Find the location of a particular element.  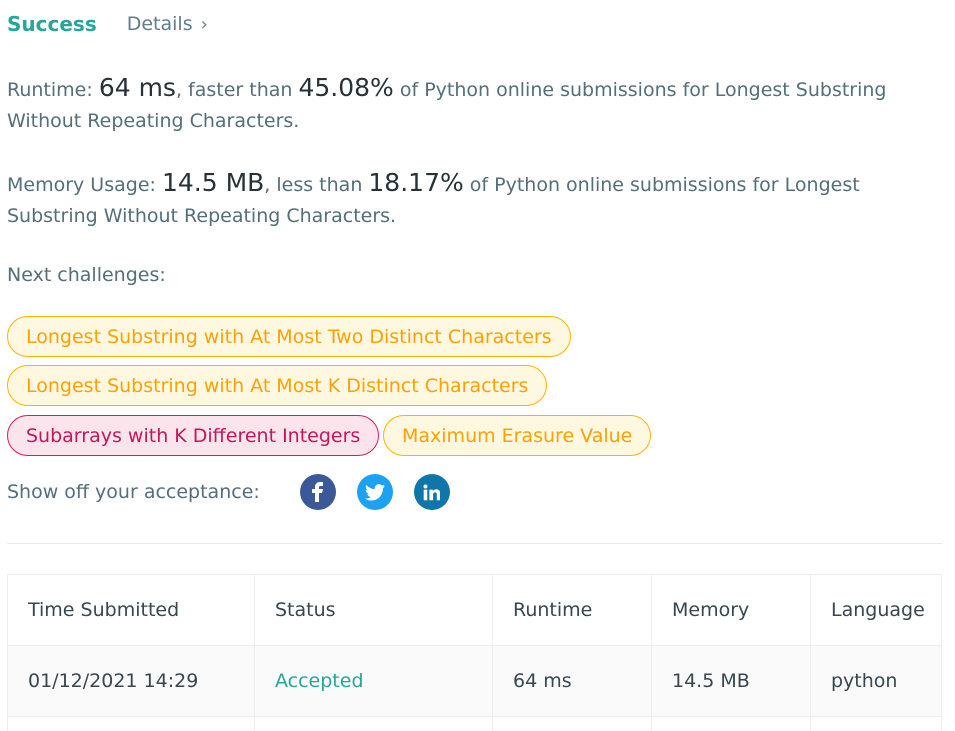

status-title: Success is located at coordinates (52, 24).